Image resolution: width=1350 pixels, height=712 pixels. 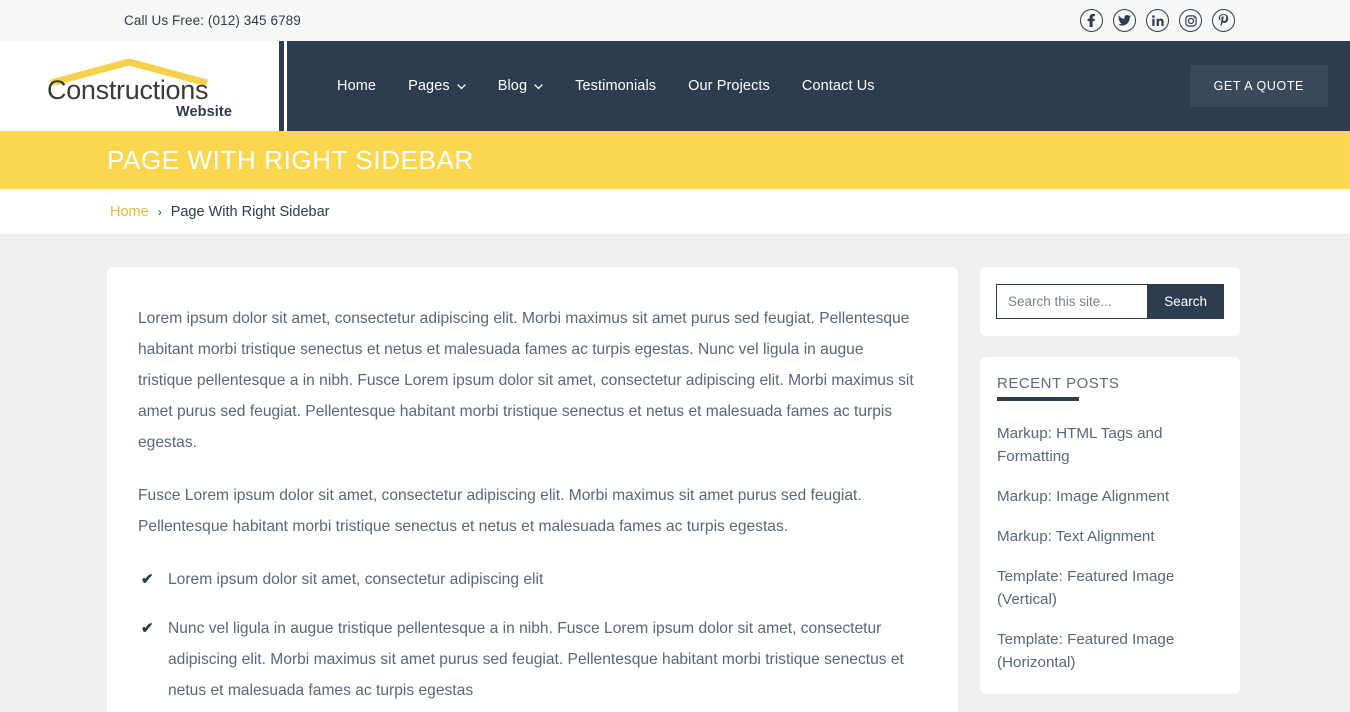 I want to click on nav-label: Home, so click(x=357, y=86).